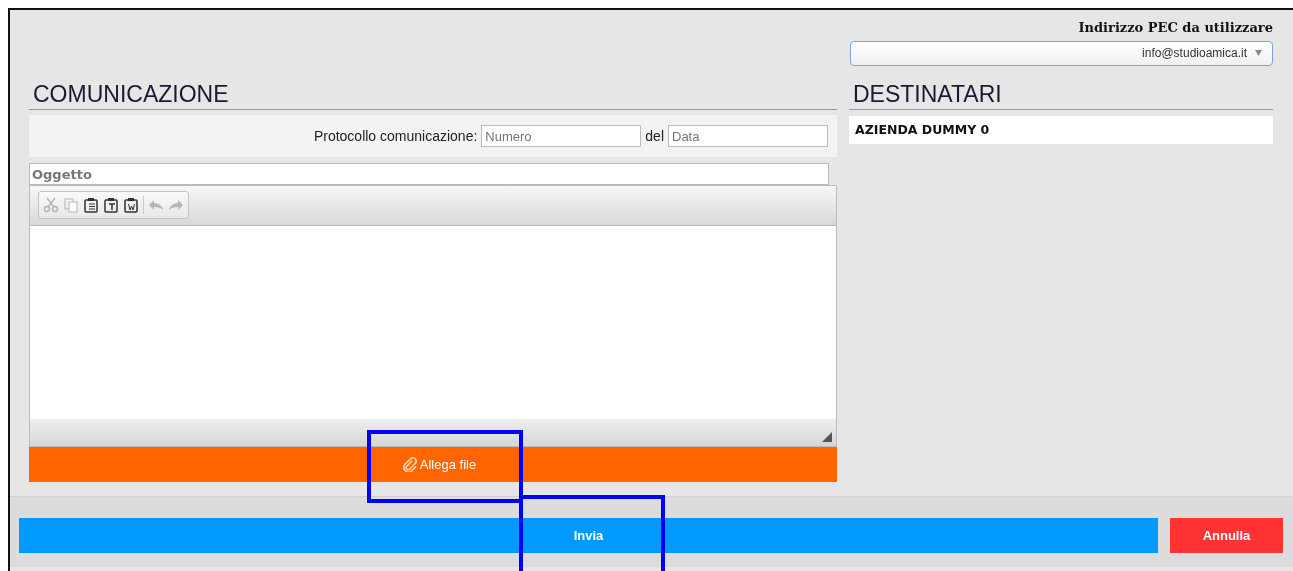 The image size is (1293, 571). I want to click on cancel-button: Annulla, so click(1226, 535).